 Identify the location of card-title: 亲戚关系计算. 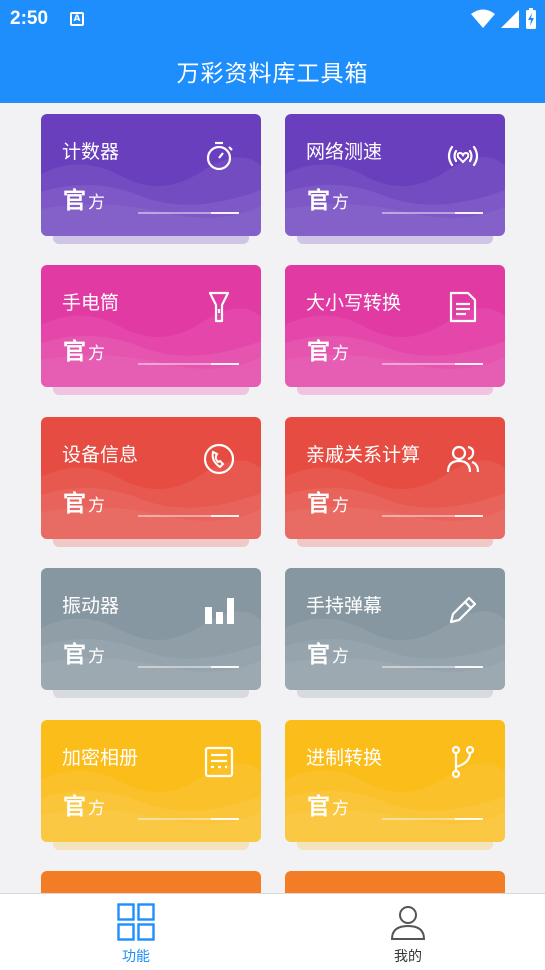
(363, 455).